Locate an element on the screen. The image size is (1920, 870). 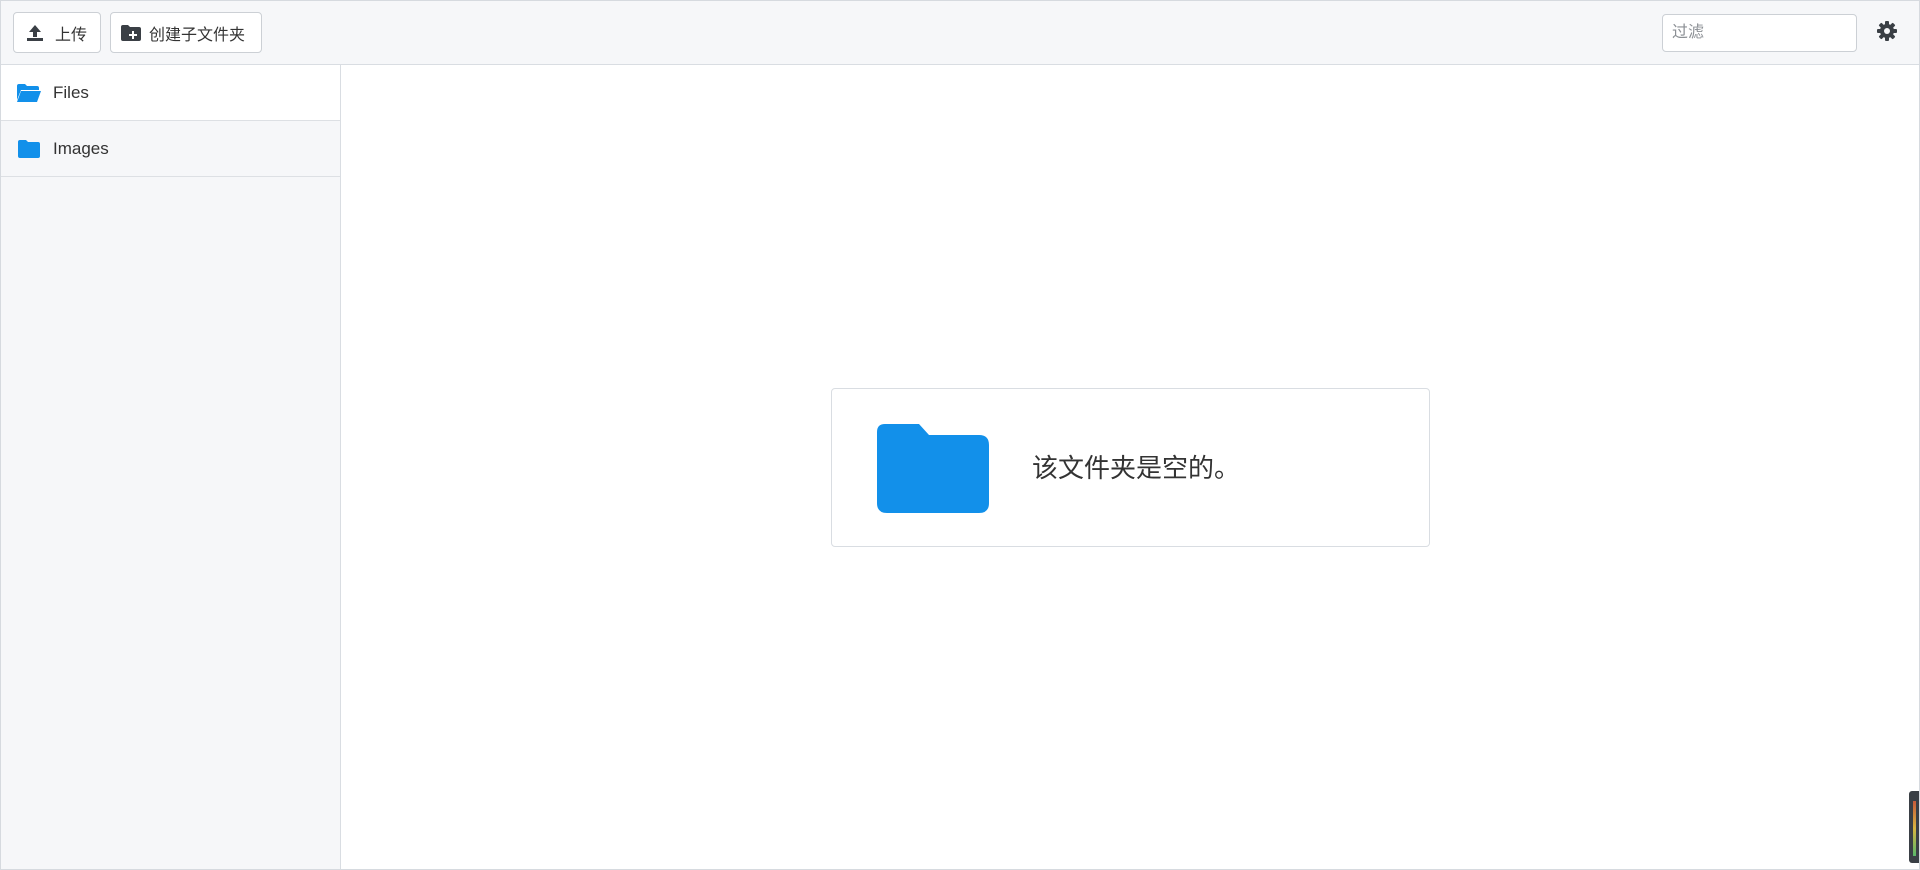
sidebar-item-files: Files is located at coordinates (170, 93).